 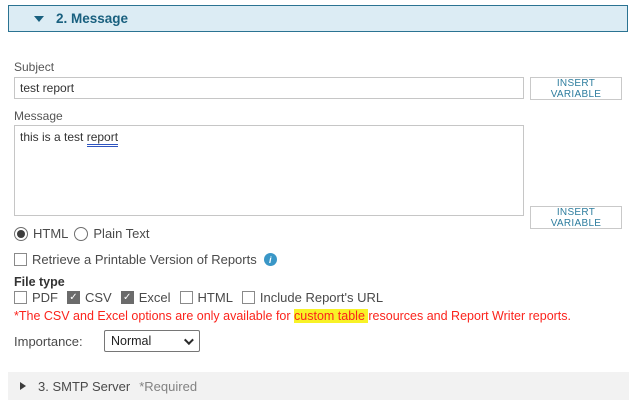 I want to click on checkbox-html-label: HTML, so click(x=215, y=297).